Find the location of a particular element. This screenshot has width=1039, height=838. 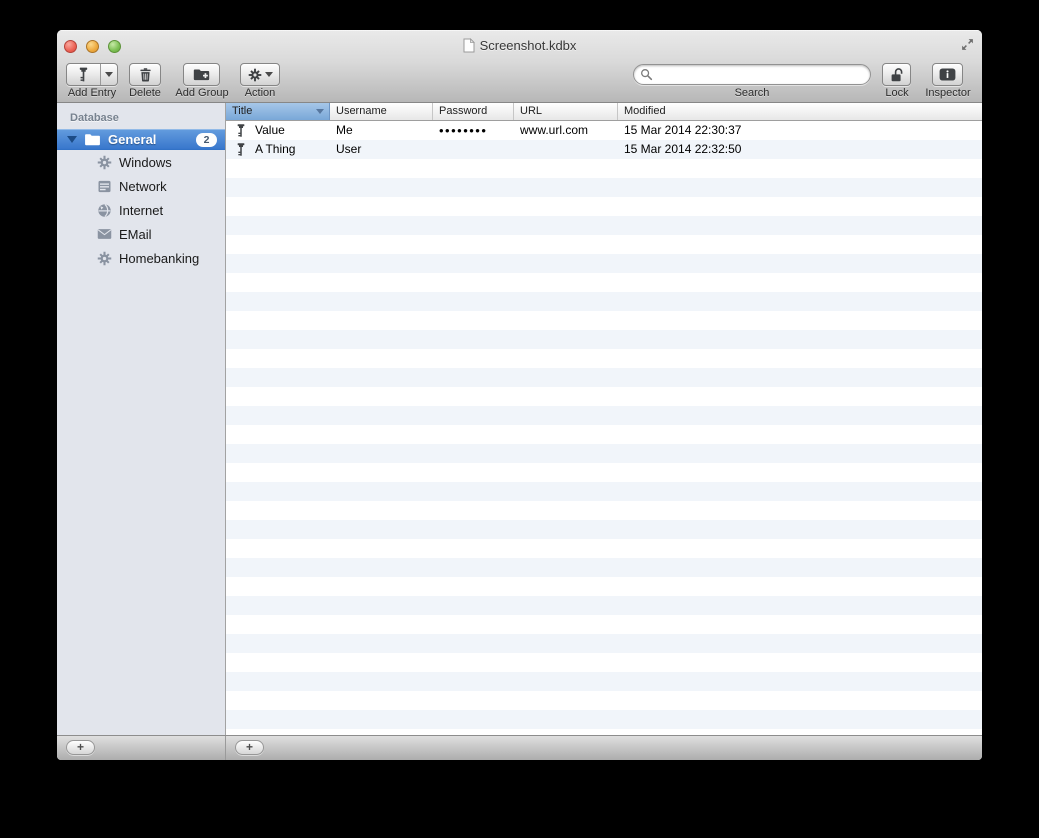

add-group-plus-button: + is located at coordinates (80, 747).